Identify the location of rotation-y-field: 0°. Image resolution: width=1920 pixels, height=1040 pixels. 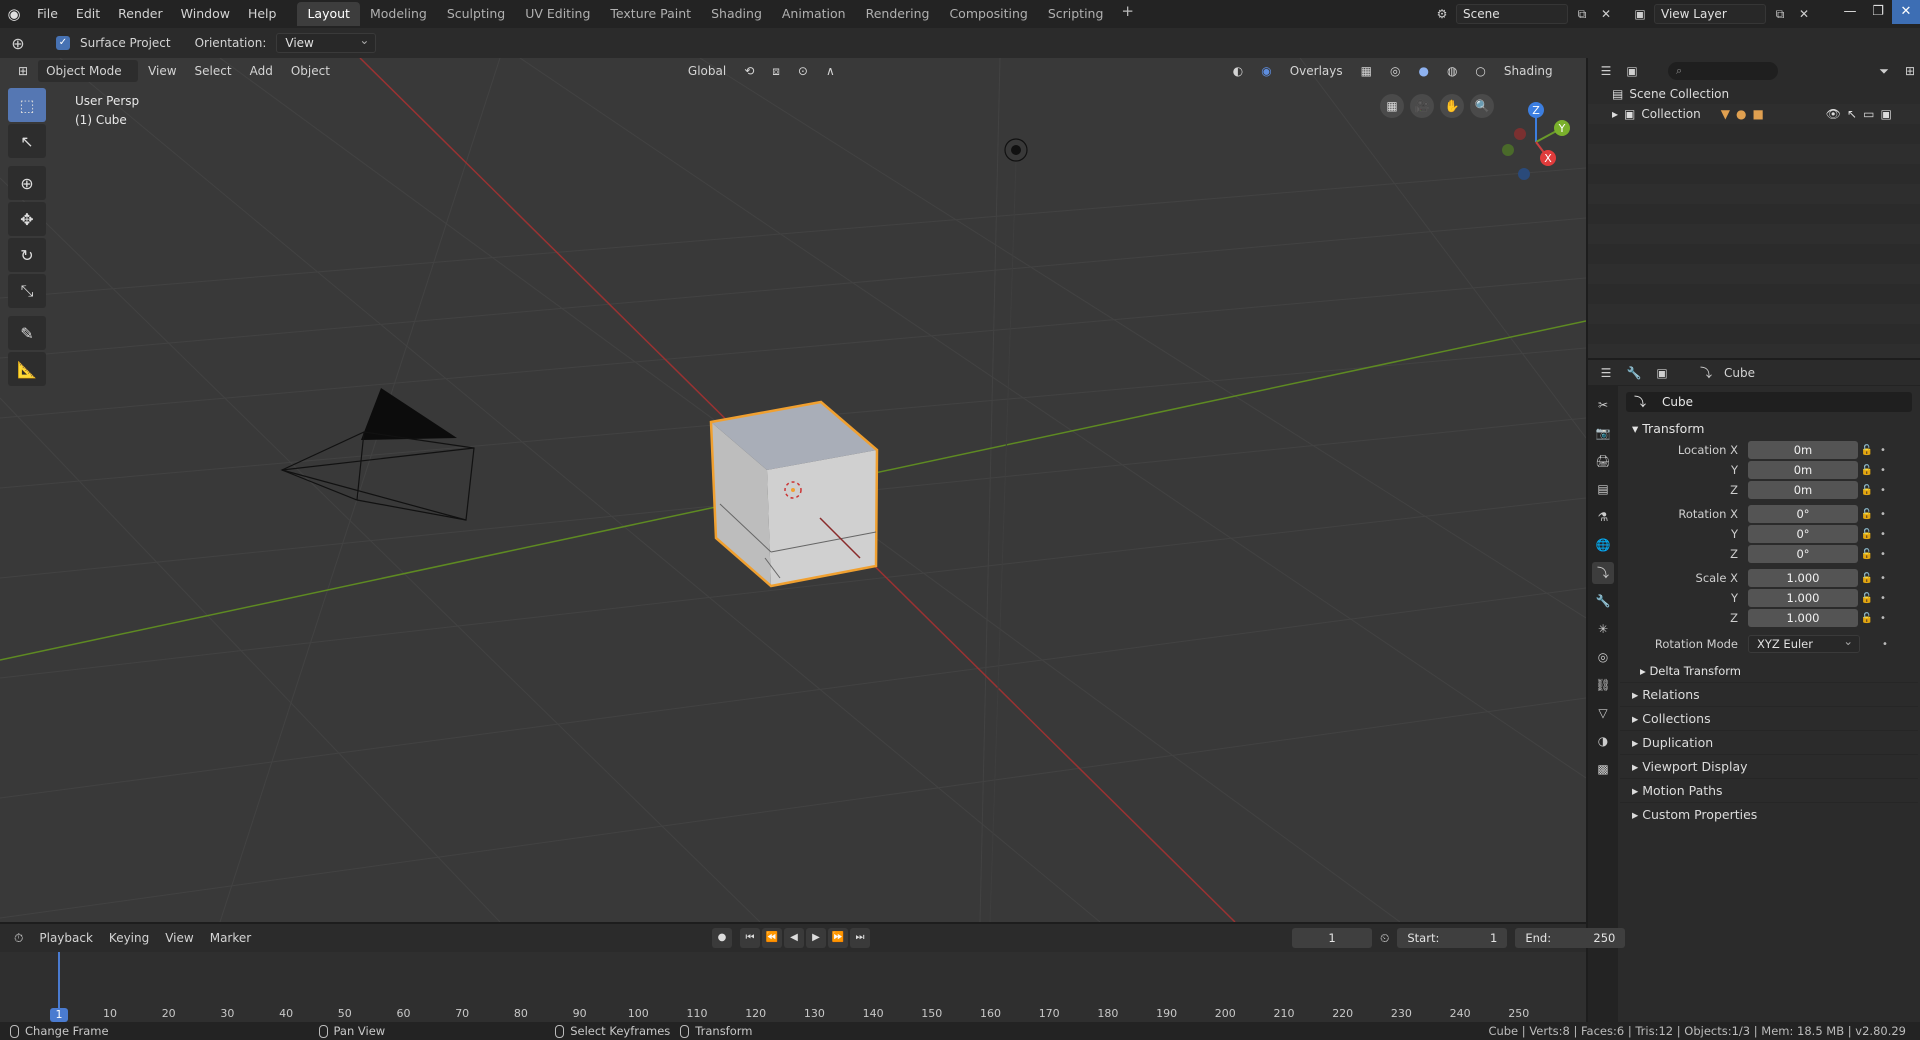
(1803, 534).